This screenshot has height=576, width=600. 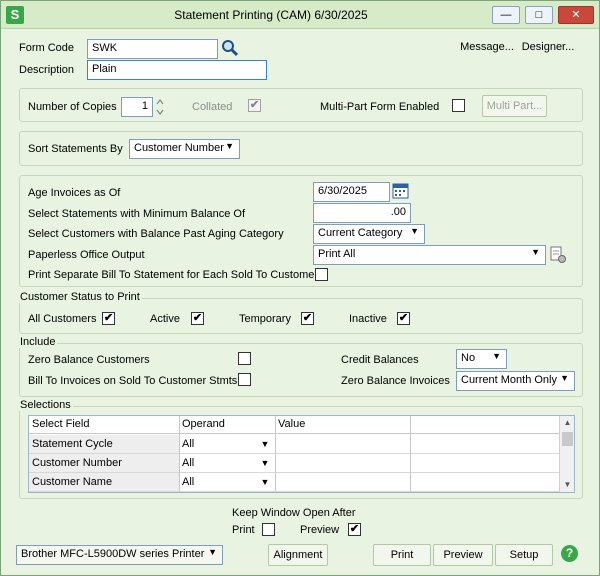 What do you see at coordinates (395, 381) in the screenshot?
I see `zero-invoices-label: Zero Balance Invoices` at bounding box center [395, 381].